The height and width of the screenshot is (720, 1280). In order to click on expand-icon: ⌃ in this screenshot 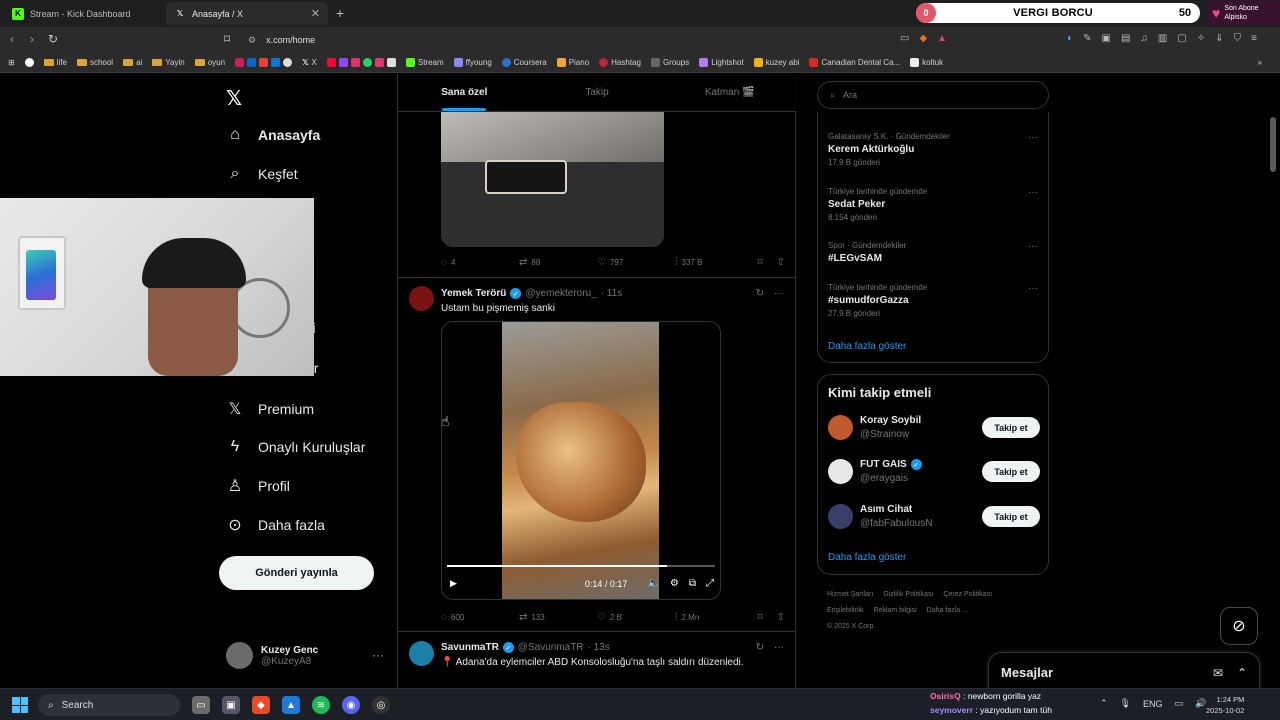, I will do `click(1242, 673)`.